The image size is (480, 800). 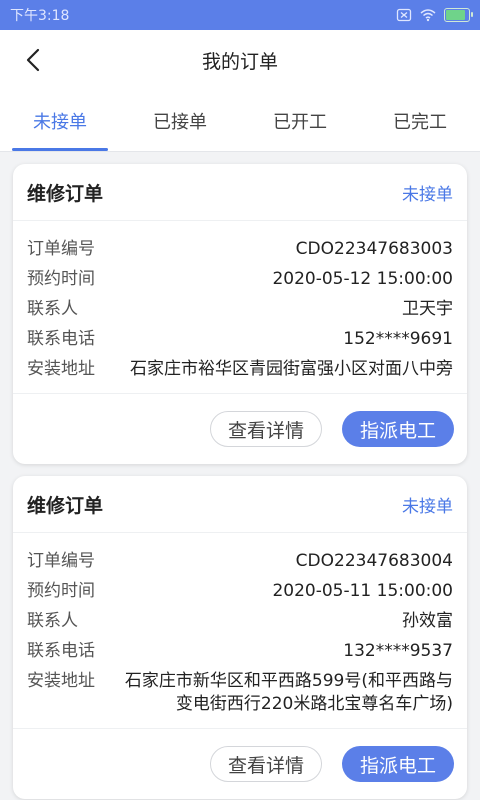 What do you see at coordinates (427, 621) in the screenshot?
I see `contact-value: 孙效富` at bounding box center [427, 621].